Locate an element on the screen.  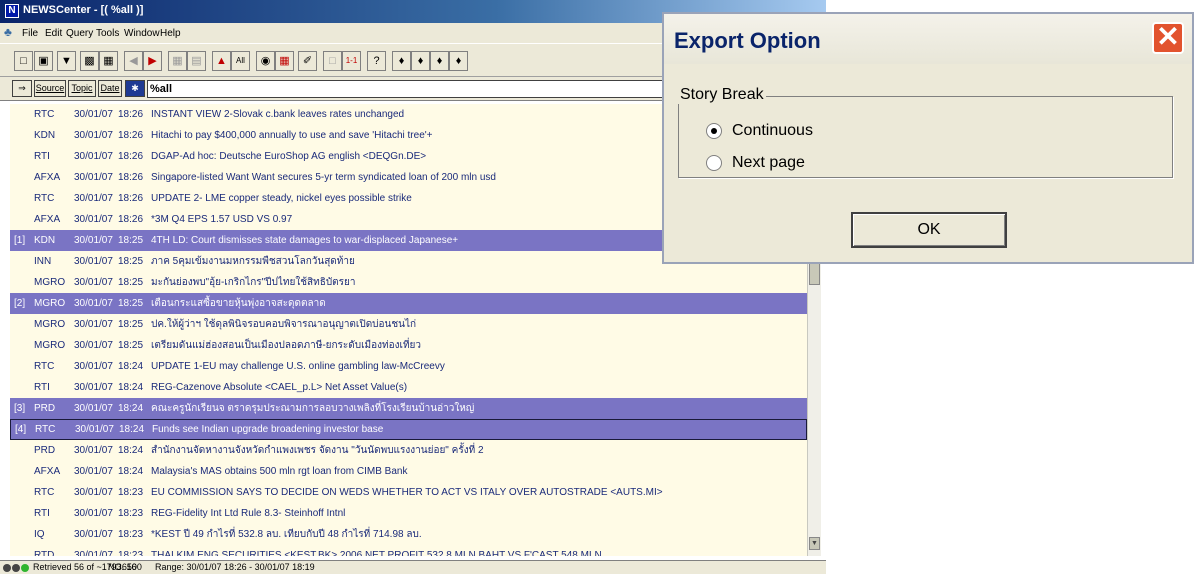
copy-icon: ▩ is located at coordinates (89, 61).